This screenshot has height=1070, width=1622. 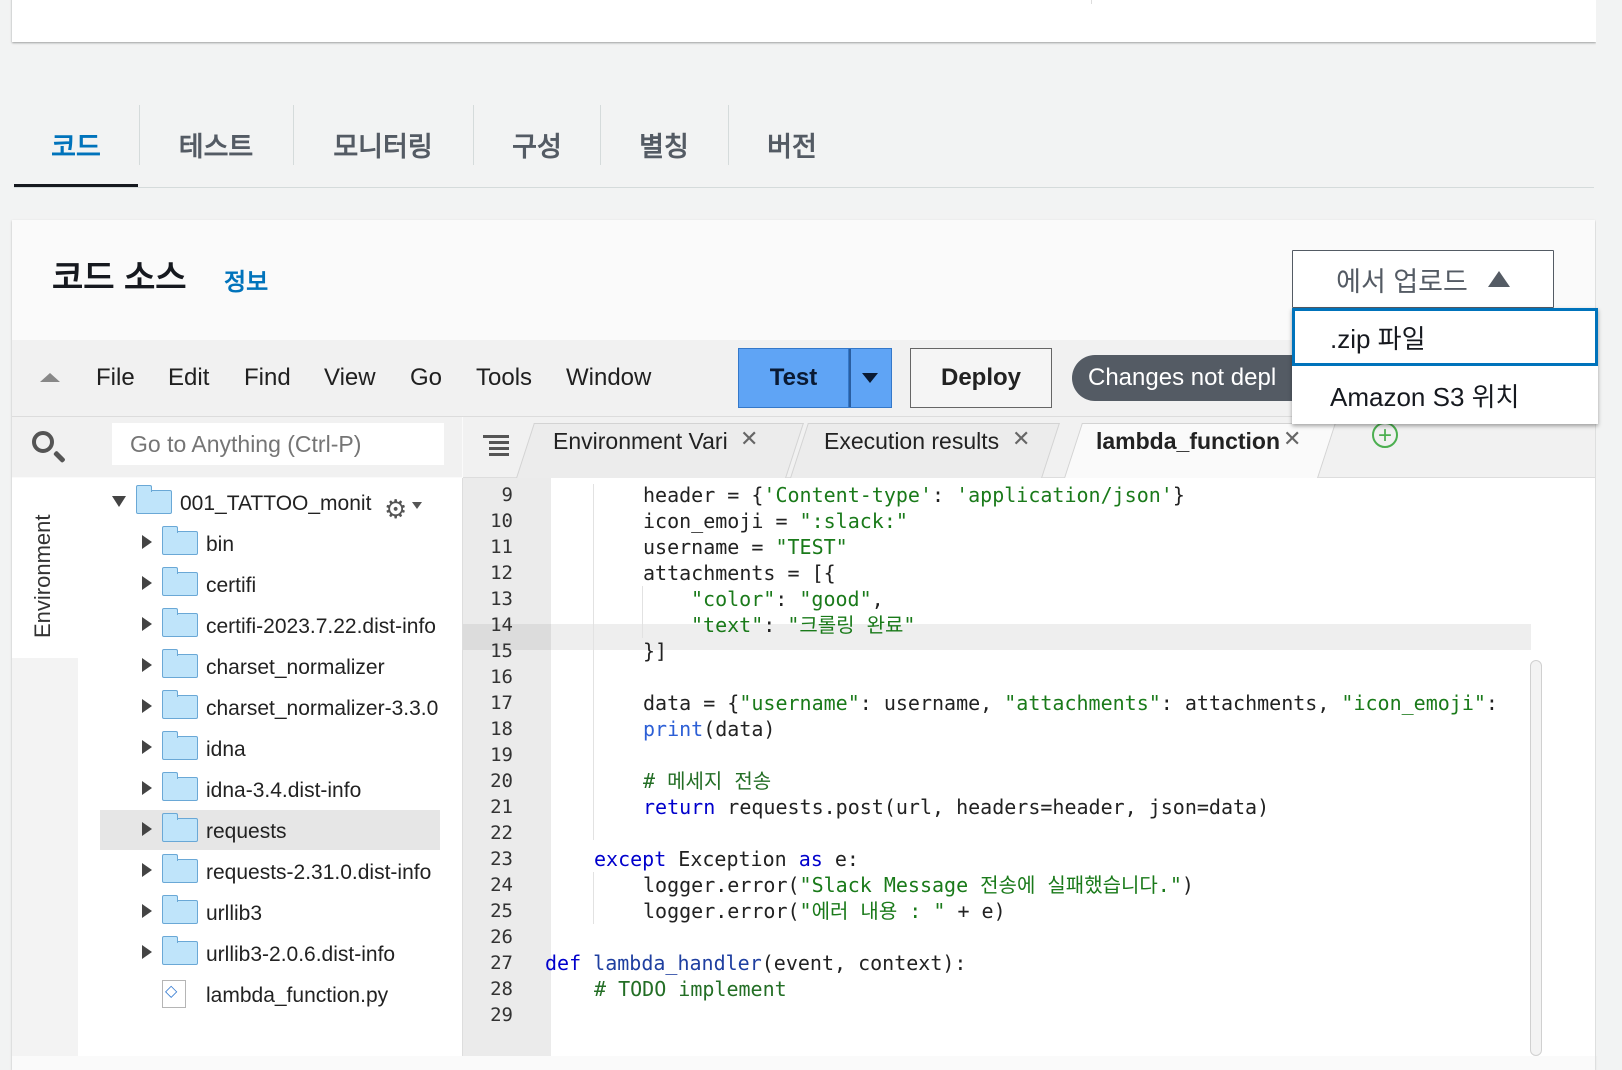 What do you see at coordinates (537, 144) in the screenshot?
I see `tab-configuration: 구성` at bounding box center [537, 144].